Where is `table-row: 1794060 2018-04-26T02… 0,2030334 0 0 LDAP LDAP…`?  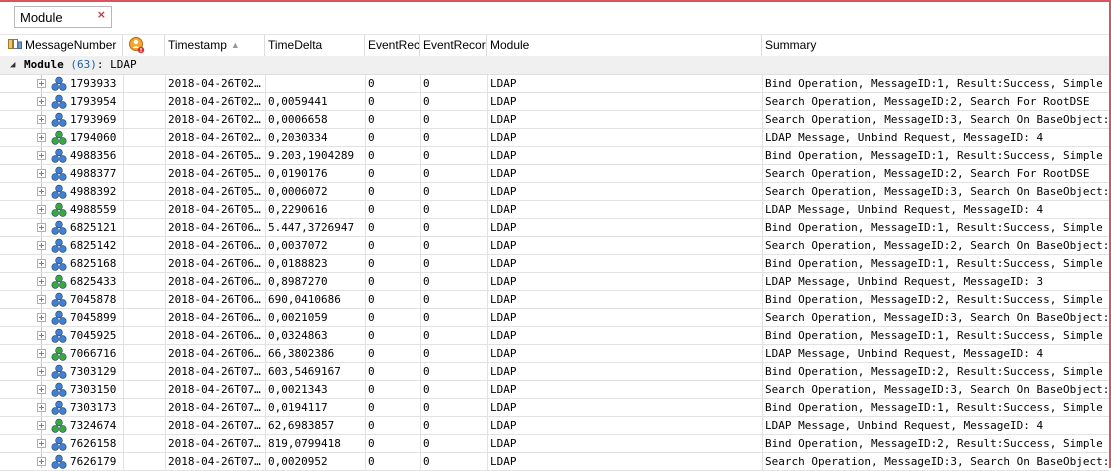 table-row: 1794060 2018-04-26T02… 0,2030334 0 0 LDAP LDAP… is located at coordinates (554, 138).